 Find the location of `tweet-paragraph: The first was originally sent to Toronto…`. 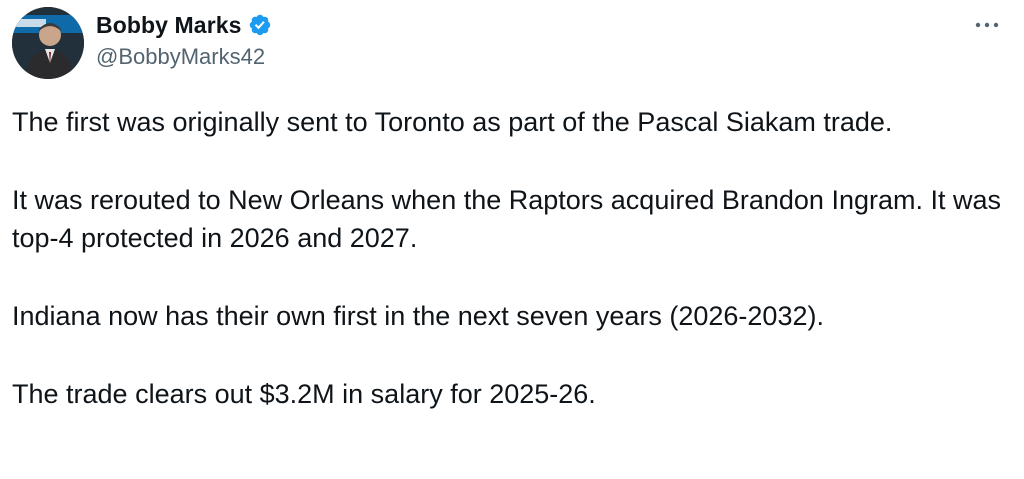

tweet-paragraph: The first was originally sent to Toronto… is located at coordinates (452, 122).